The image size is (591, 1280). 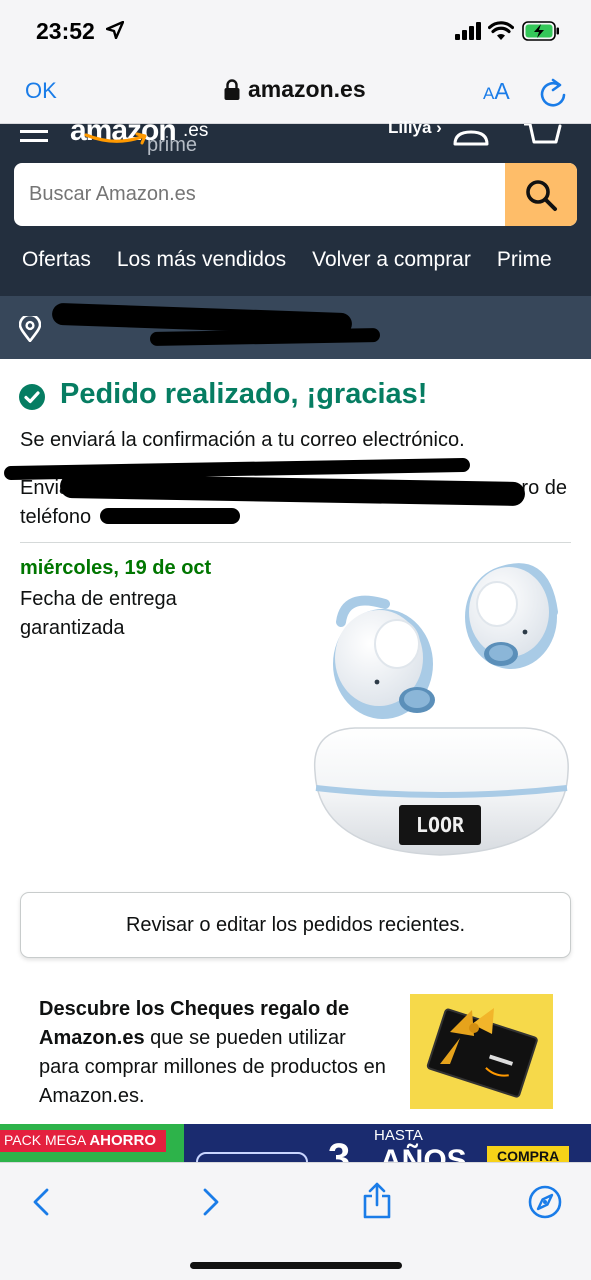 I want to click on nav-link-best-sellers: Los más vendidos, so click(x=201, y=260).